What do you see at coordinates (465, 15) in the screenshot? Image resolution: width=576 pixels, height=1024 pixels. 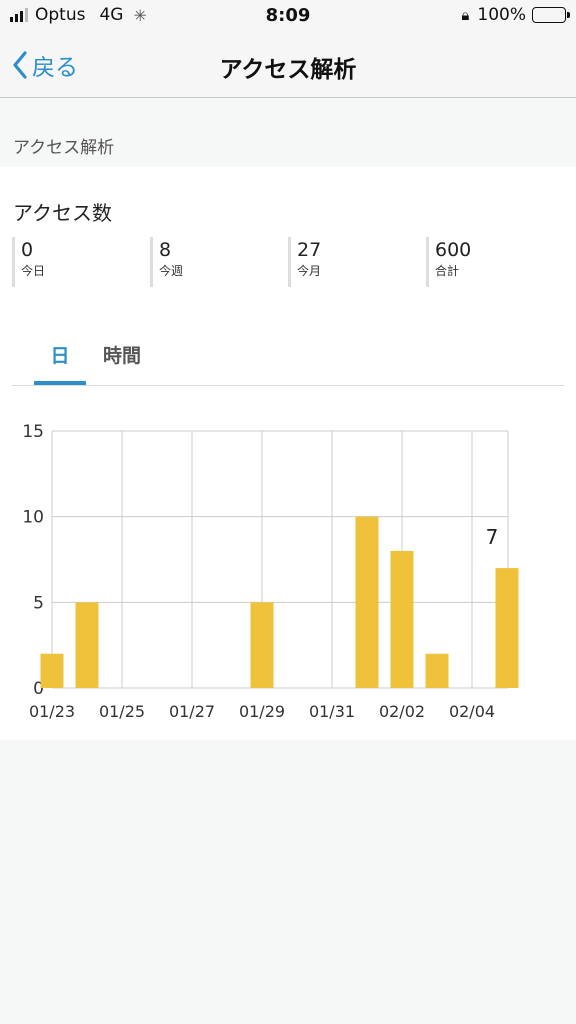 I see `orientation-lock-icon: 🔒︎` at bounding box center [465, 15].